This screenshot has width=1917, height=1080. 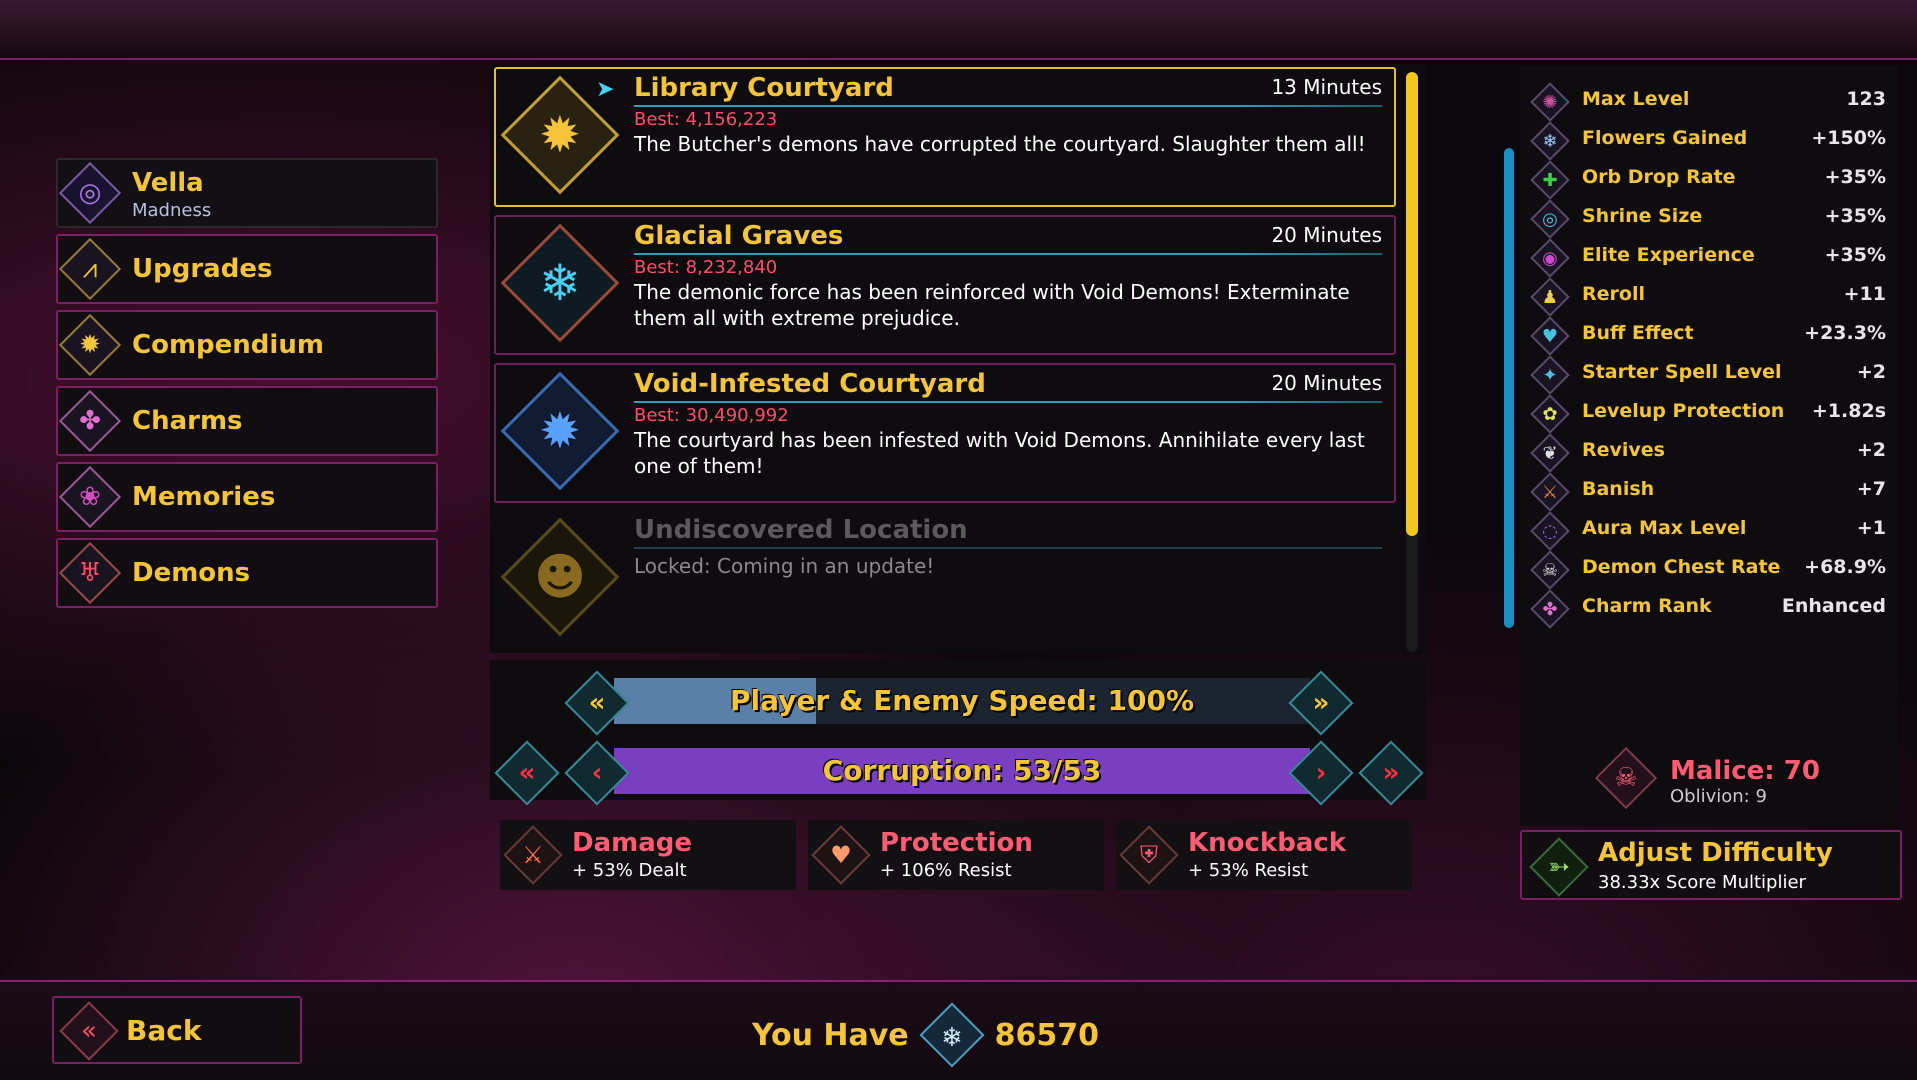 I want to click on flower-currency-icon: ❄, so click(x=951, y=1037).